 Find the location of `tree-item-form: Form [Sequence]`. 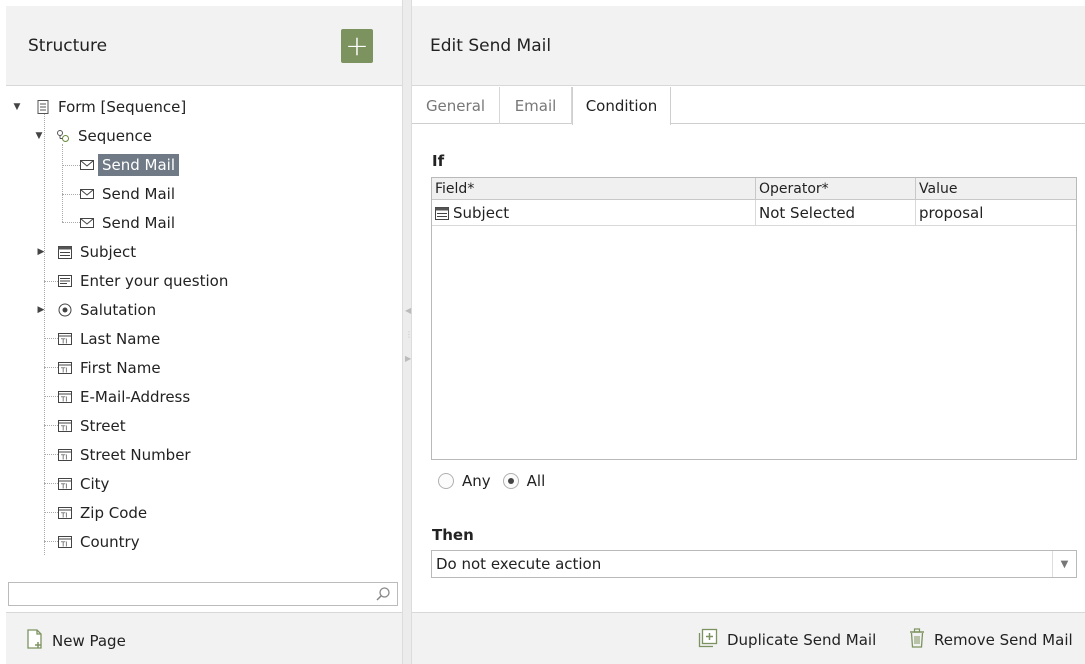

tree-item-form: Form [Sequence] is located at coordinates (113, 107).